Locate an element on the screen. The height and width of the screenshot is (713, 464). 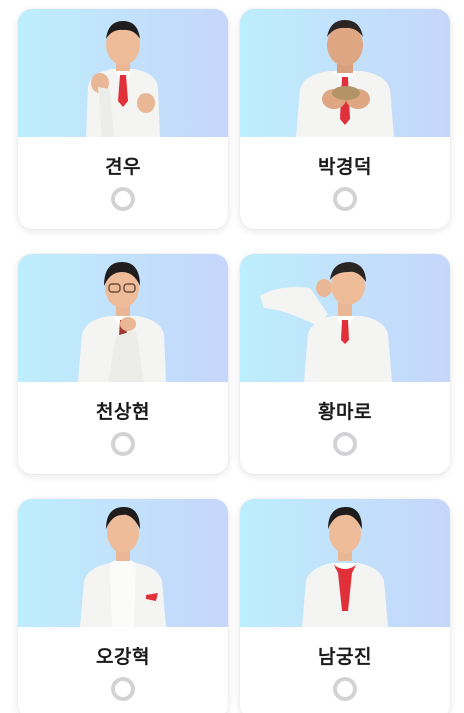
candidate-card-4: 황마로 is located at coordinates (345, 364).